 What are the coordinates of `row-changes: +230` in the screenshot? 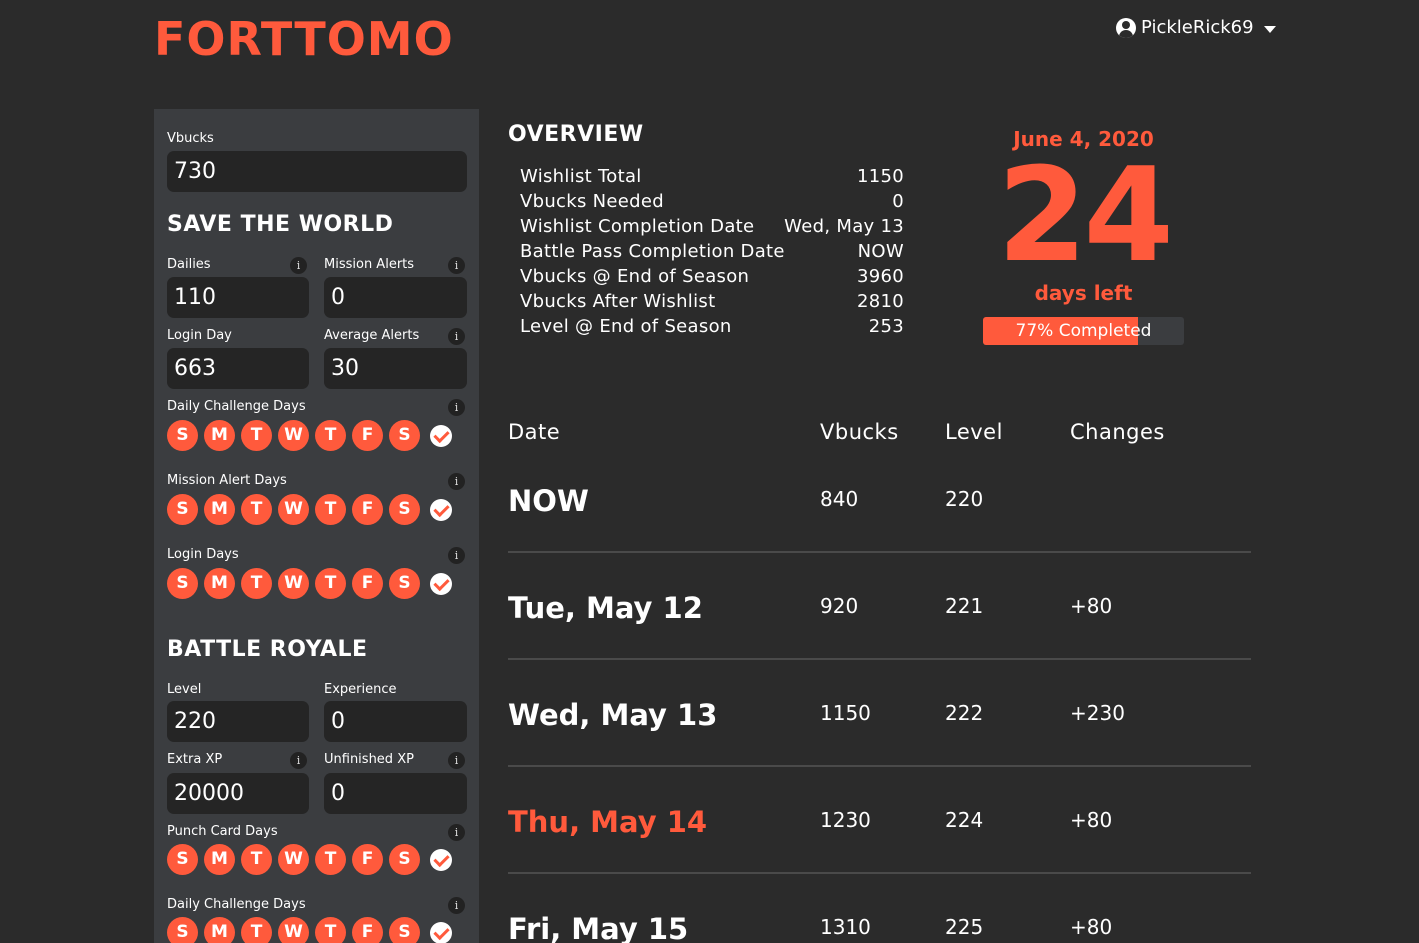 It's located at (1097, 713).